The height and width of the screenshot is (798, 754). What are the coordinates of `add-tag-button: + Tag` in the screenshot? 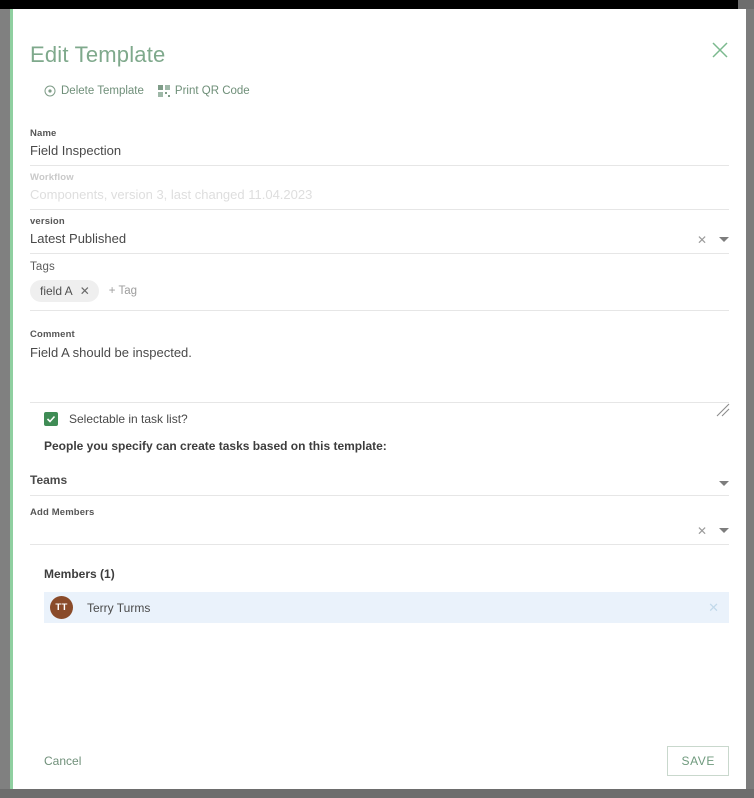 It's located at (123, 291).